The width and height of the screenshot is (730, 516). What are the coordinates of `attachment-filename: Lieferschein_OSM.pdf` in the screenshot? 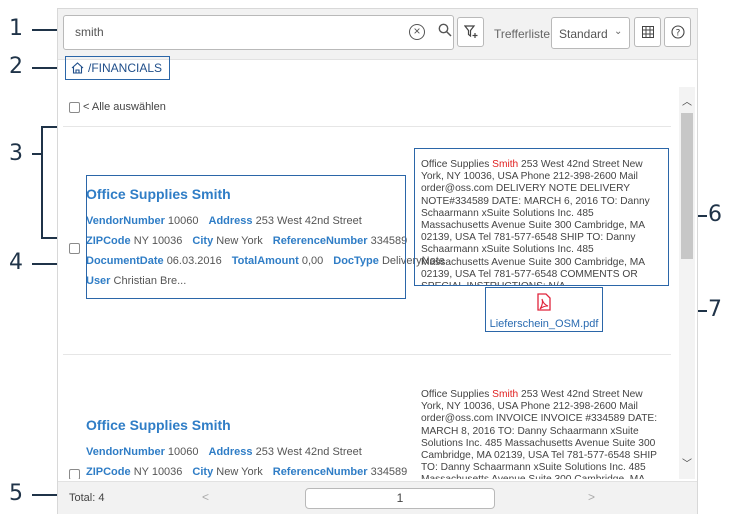 It's located at (544, 324).